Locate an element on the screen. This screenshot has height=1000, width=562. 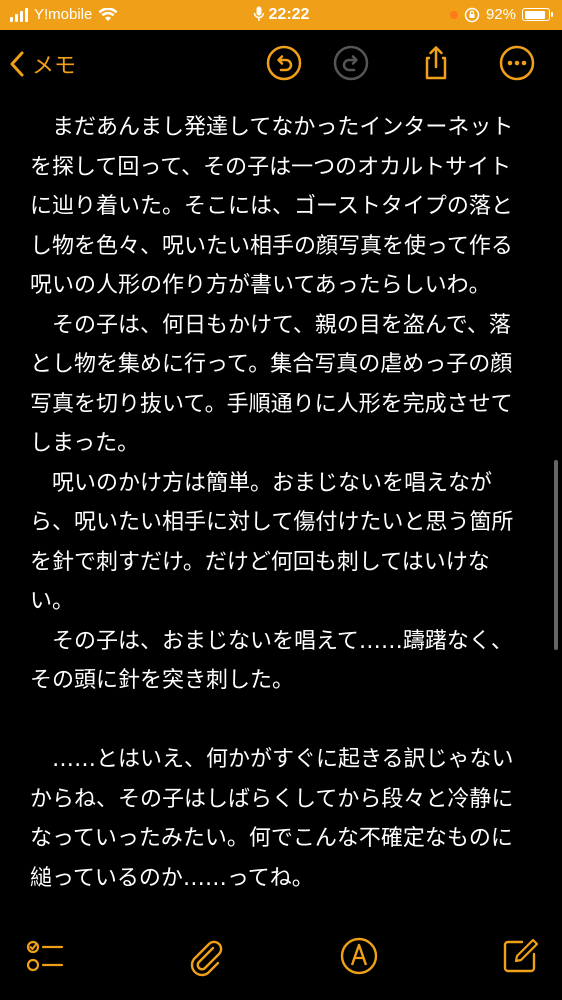
checklist-icon is located at coordinates (44, 956).